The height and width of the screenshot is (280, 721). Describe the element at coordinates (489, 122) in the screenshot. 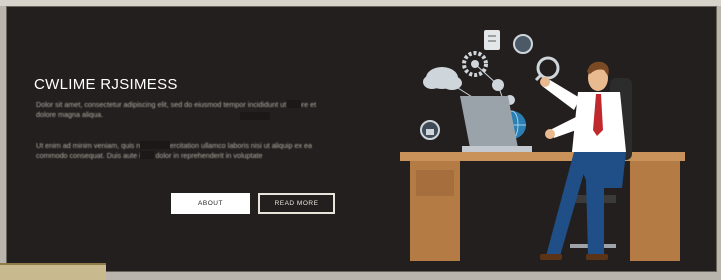

I see `laptop` at that location.